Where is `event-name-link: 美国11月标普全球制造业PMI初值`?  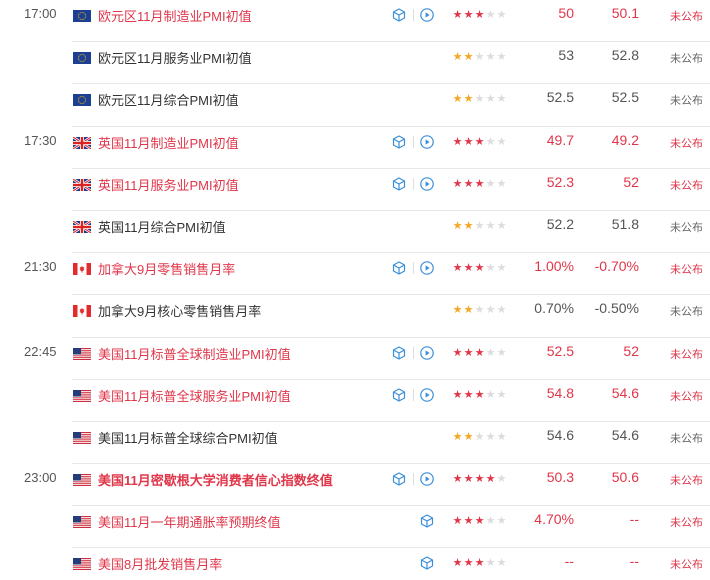 event-name-link: 美国11月标普全球制造业PMI初值 is located at coordinates (194, 353).